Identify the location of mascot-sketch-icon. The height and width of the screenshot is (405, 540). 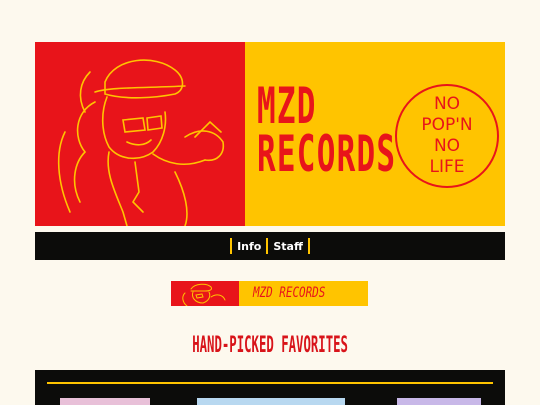
(141, 142).